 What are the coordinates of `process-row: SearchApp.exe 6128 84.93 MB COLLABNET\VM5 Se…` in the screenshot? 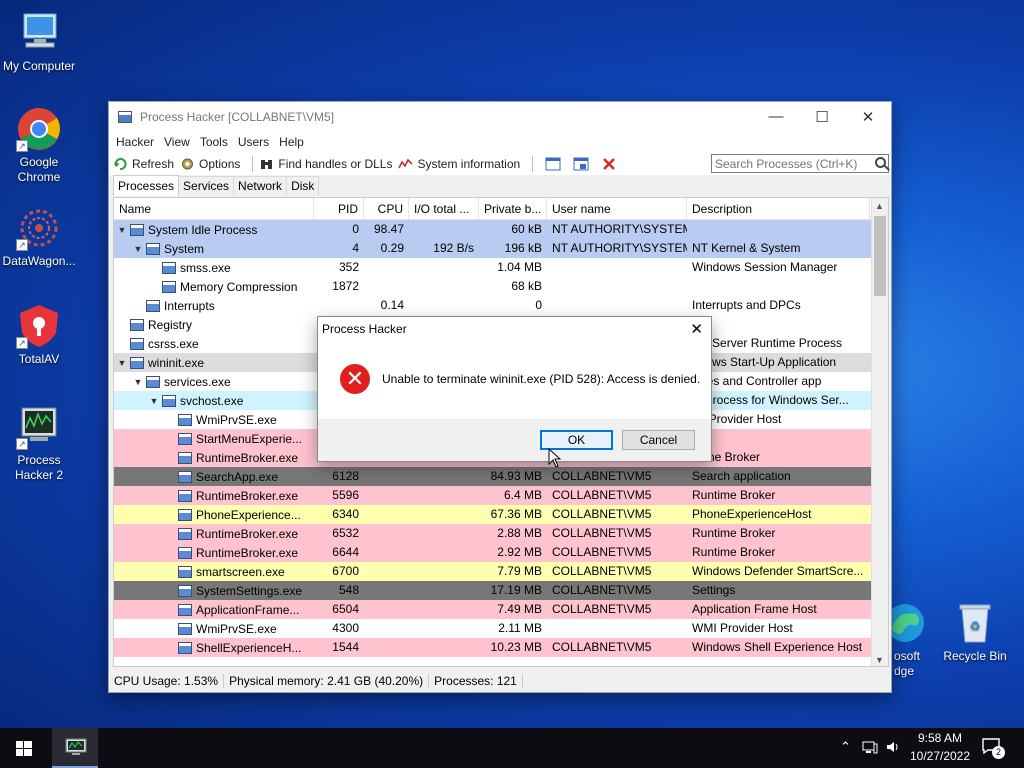 It's located at (501, 476).